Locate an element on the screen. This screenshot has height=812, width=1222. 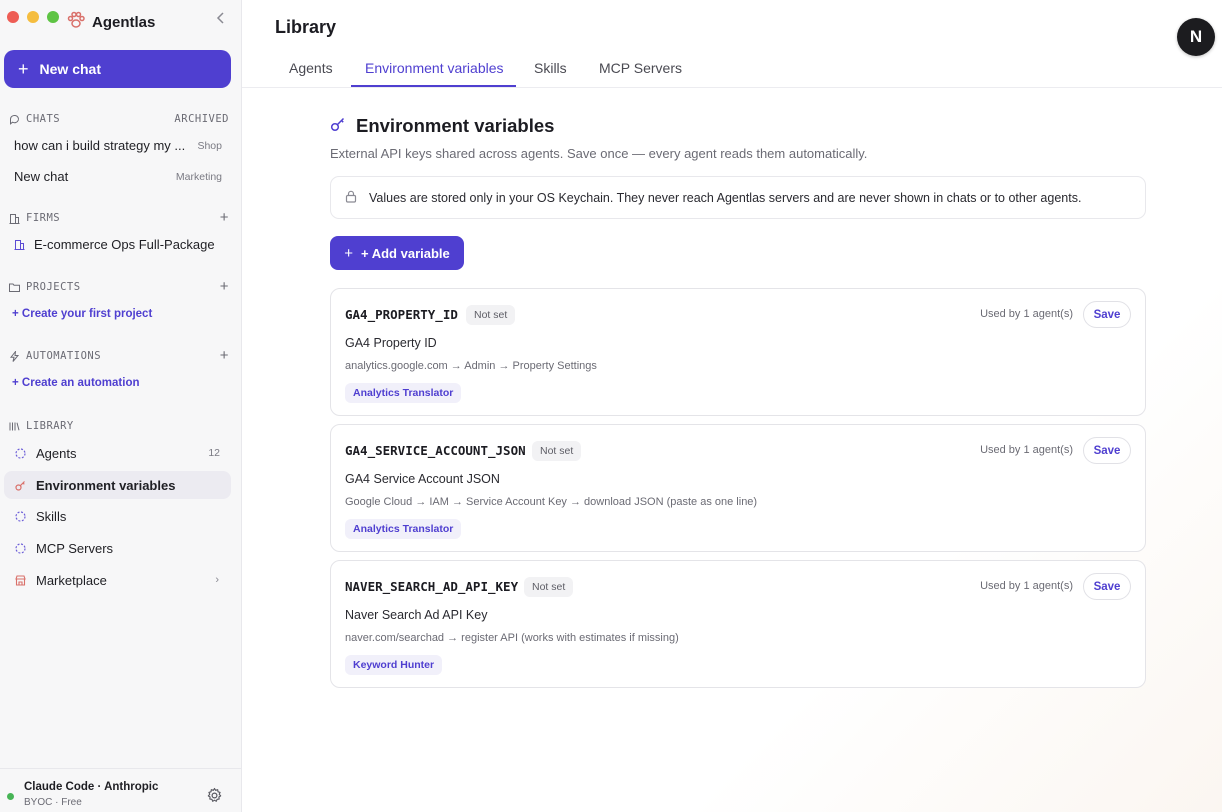
chat-list-item: New chat Marketing is located at coordinates (118, 176).